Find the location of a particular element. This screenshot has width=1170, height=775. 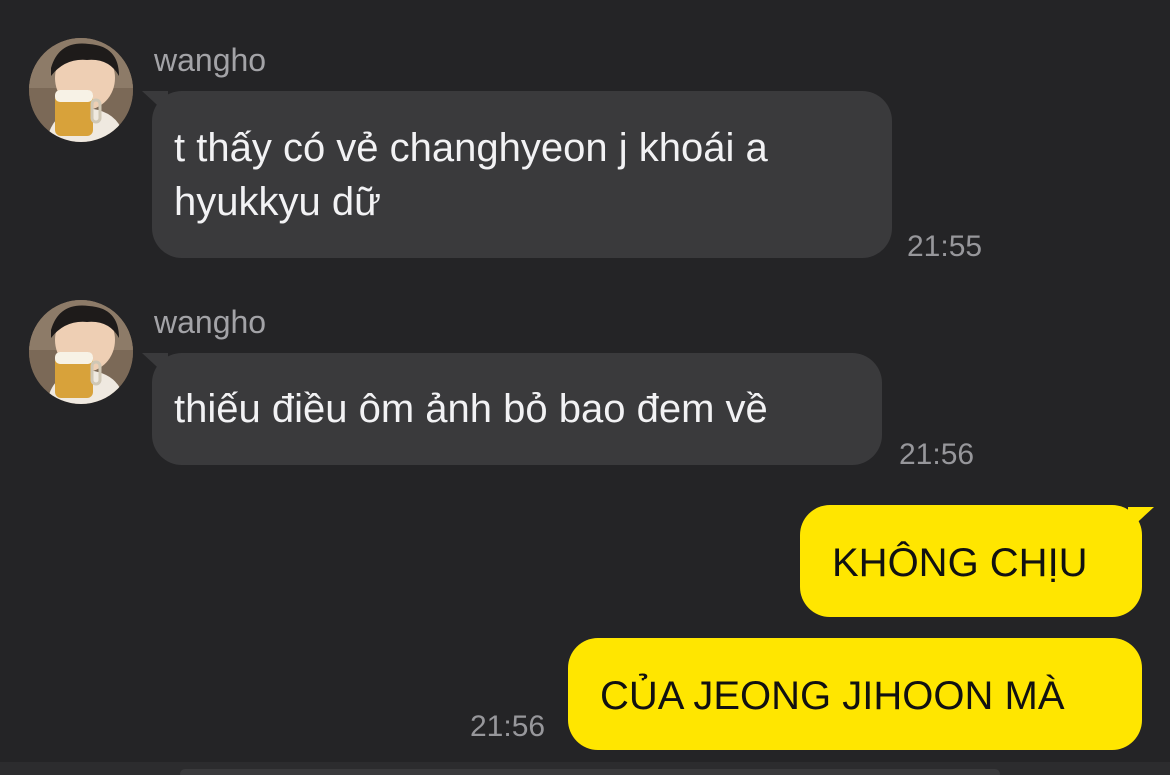

message-text: CỦA JEONG JIHOON MÀ is located at coordinates (832, 696).